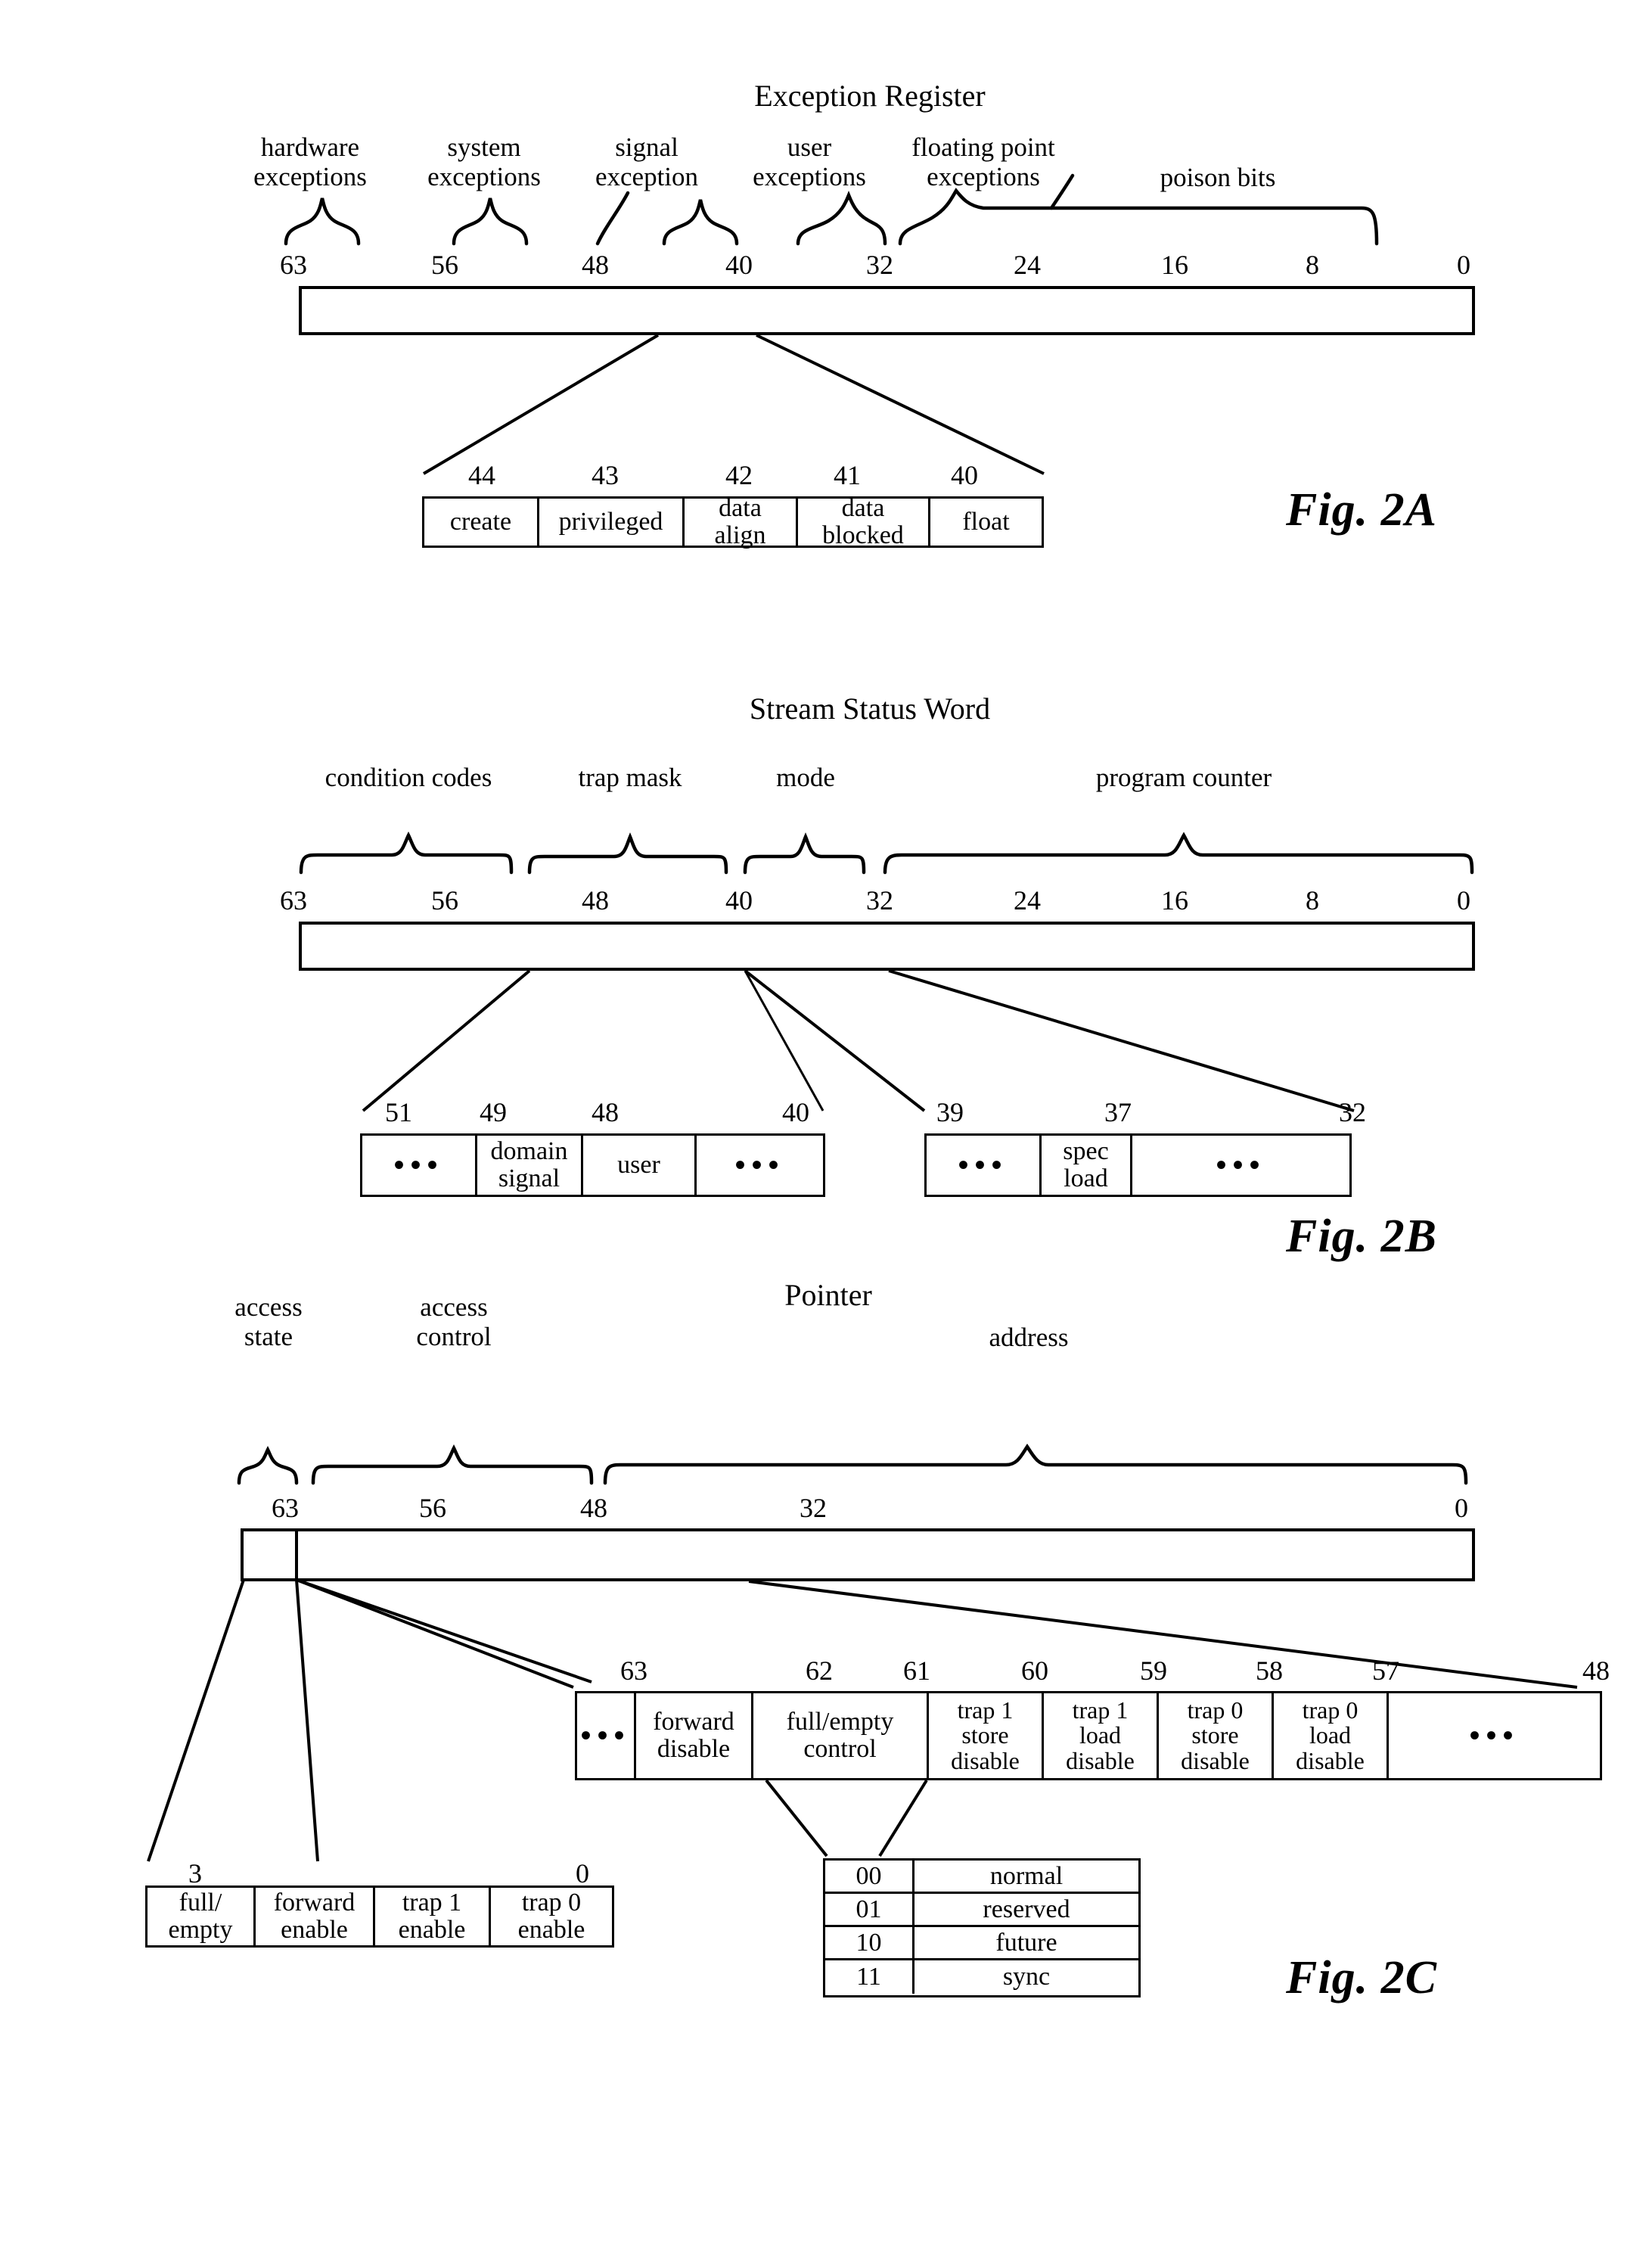 The height and width of the screenshot is (2257, 1652). I want to click on fig2b-detail-left-table: ••• domain signal user •••, so click(592, 1165).